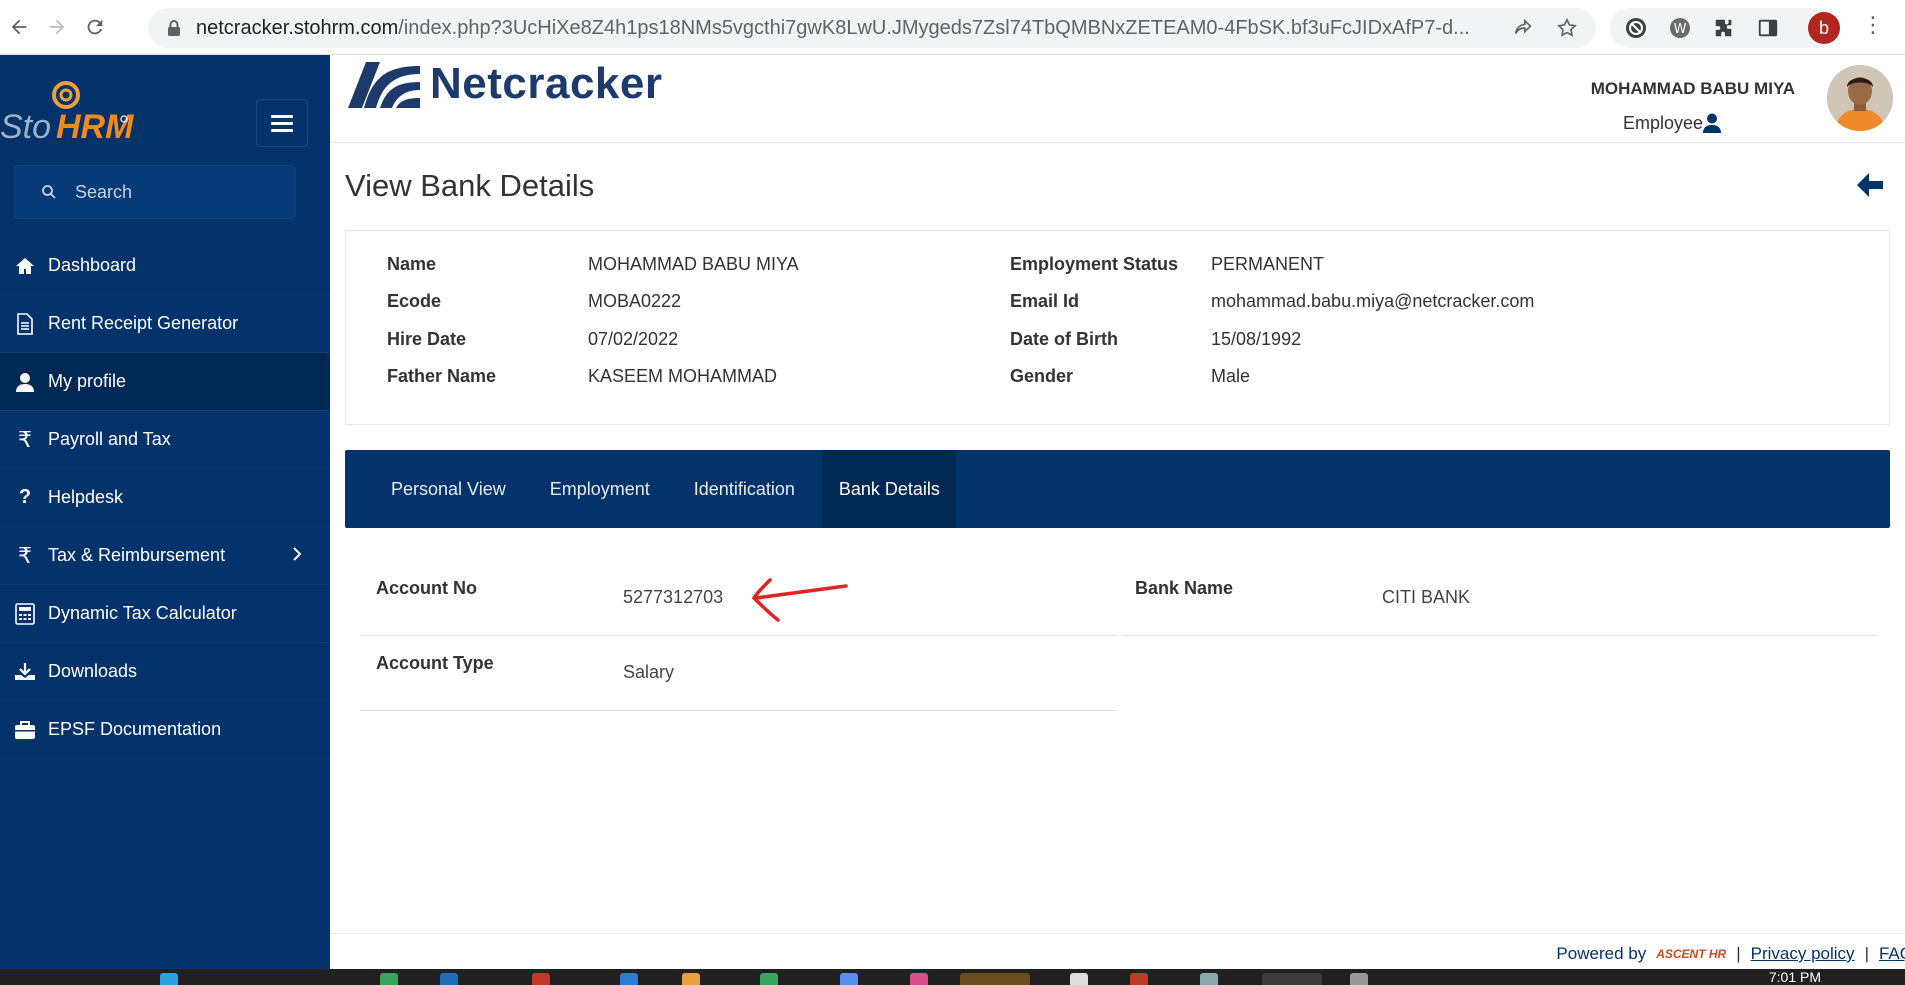  I want to click on top-header: Netcracker MOHAMMAD BABU MIYA Employee, so click(1117, 99).